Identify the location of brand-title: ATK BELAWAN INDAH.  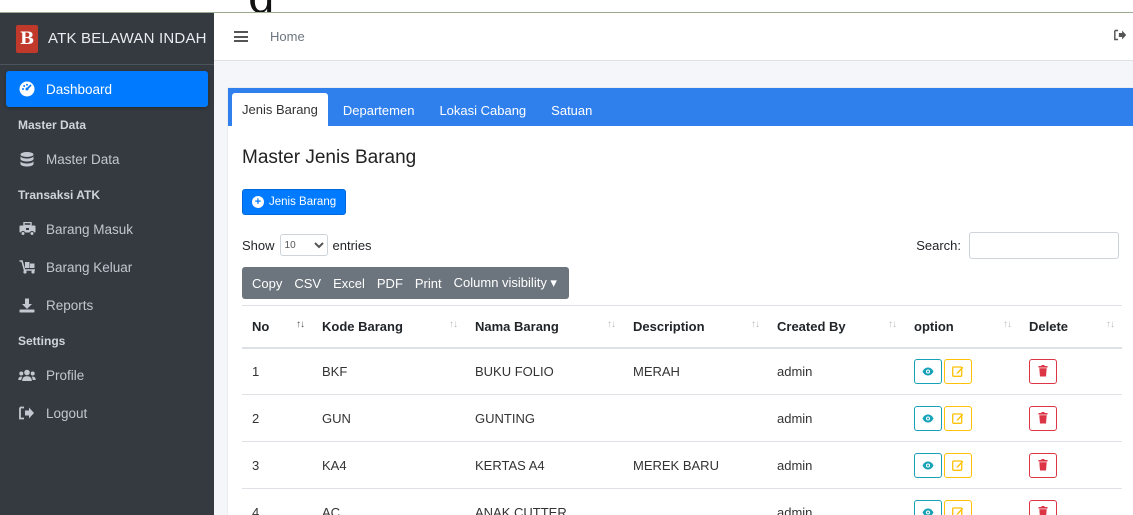
(127, 38).